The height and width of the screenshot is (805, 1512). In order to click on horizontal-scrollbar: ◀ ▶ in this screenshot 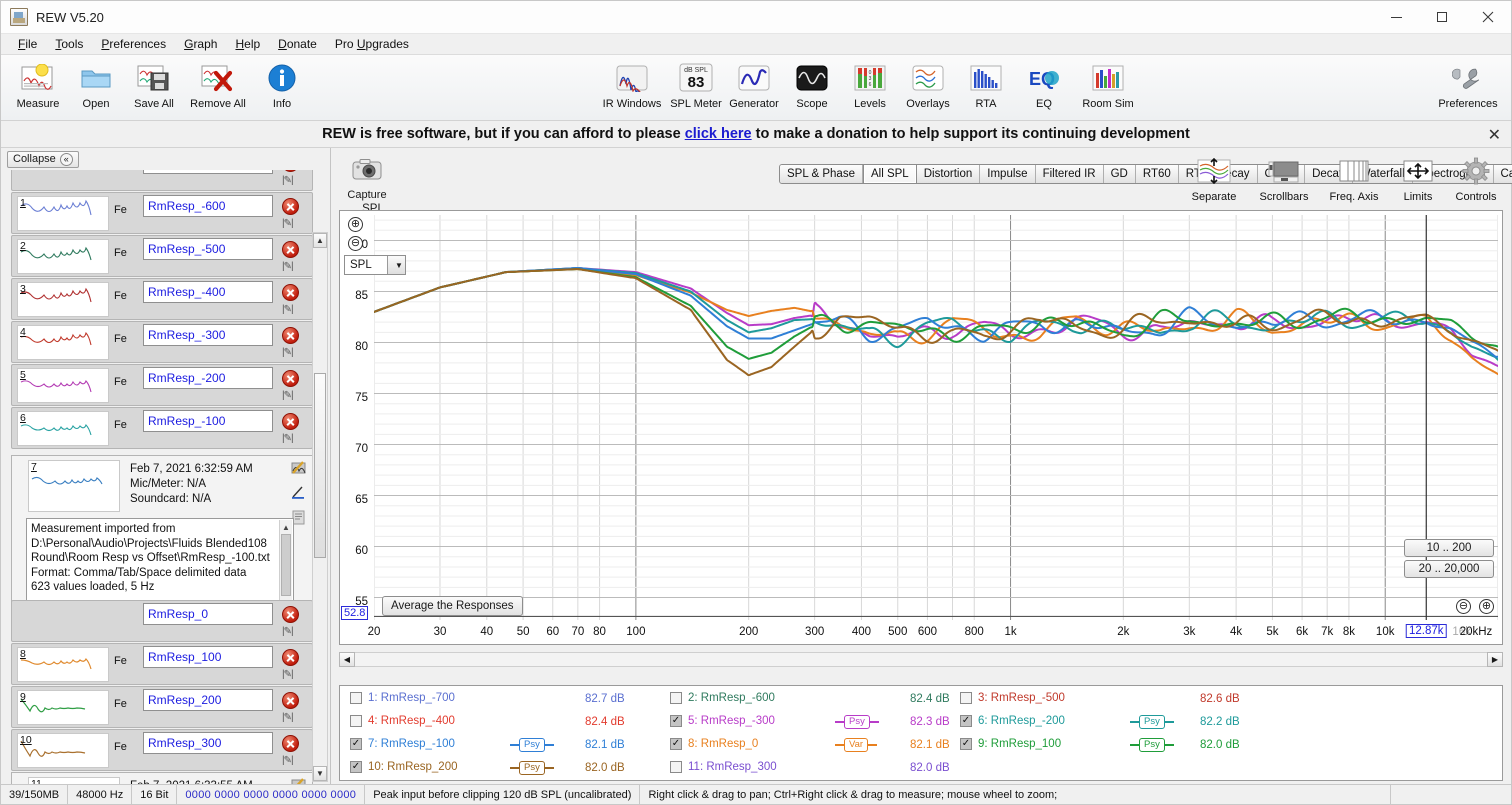, I will do `click(921, 659)`.